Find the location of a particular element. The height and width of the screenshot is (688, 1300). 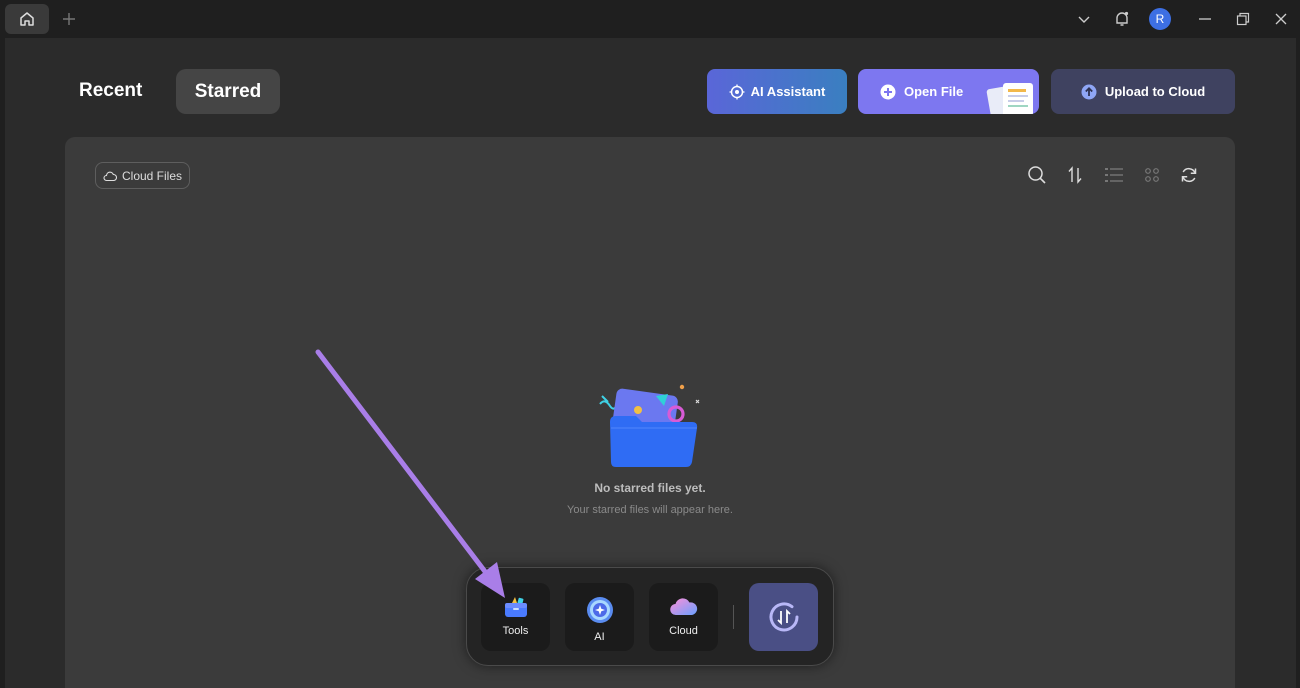

dock-item-ai-label: AI is located at coordinates (599, 637).